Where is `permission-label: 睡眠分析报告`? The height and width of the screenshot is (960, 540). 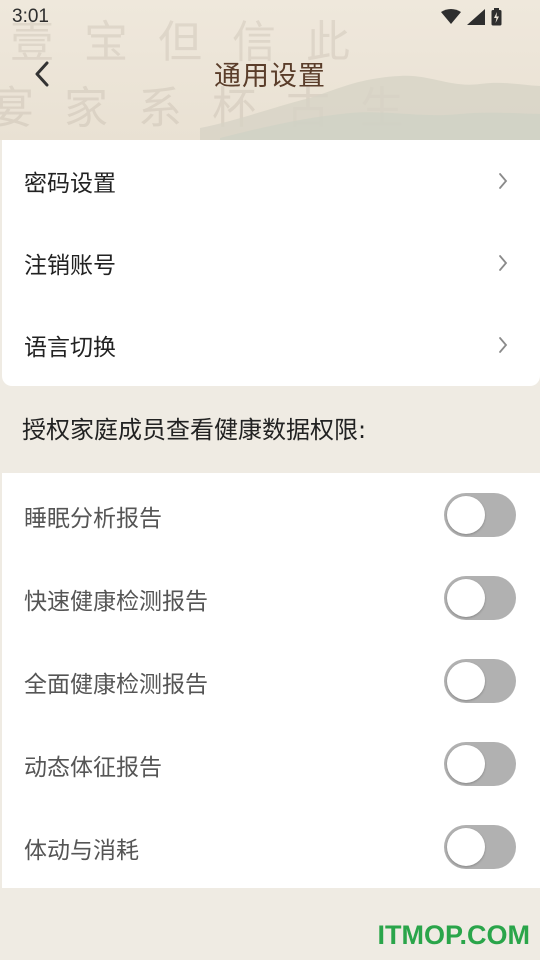 permission-label: 睡眠分析报告 is located at coordinates (93, 519).